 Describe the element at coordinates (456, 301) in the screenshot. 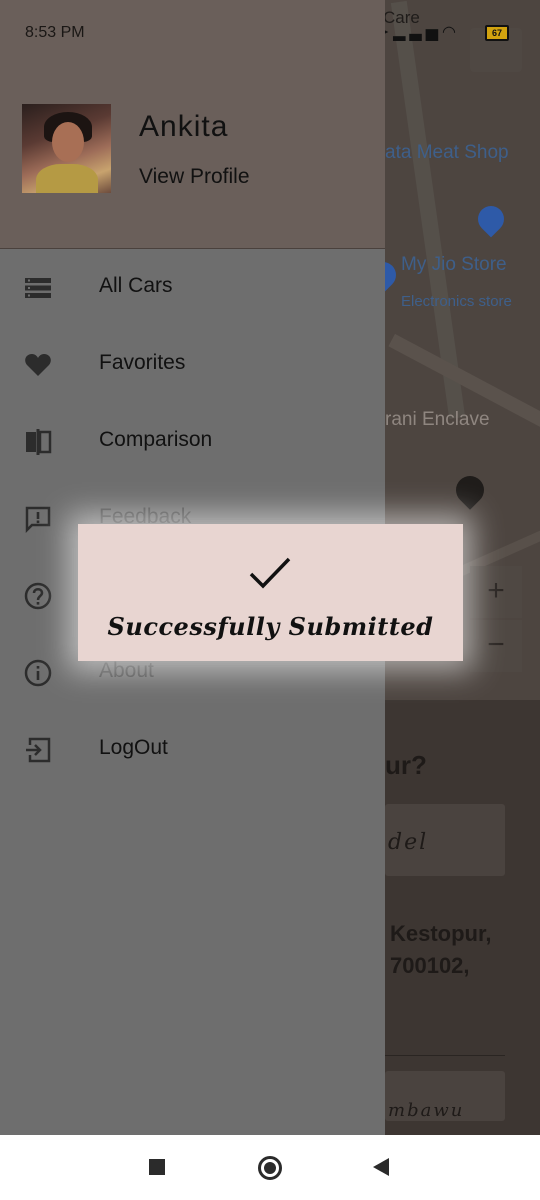

I see `map-label-category: Electronics store` at that location.